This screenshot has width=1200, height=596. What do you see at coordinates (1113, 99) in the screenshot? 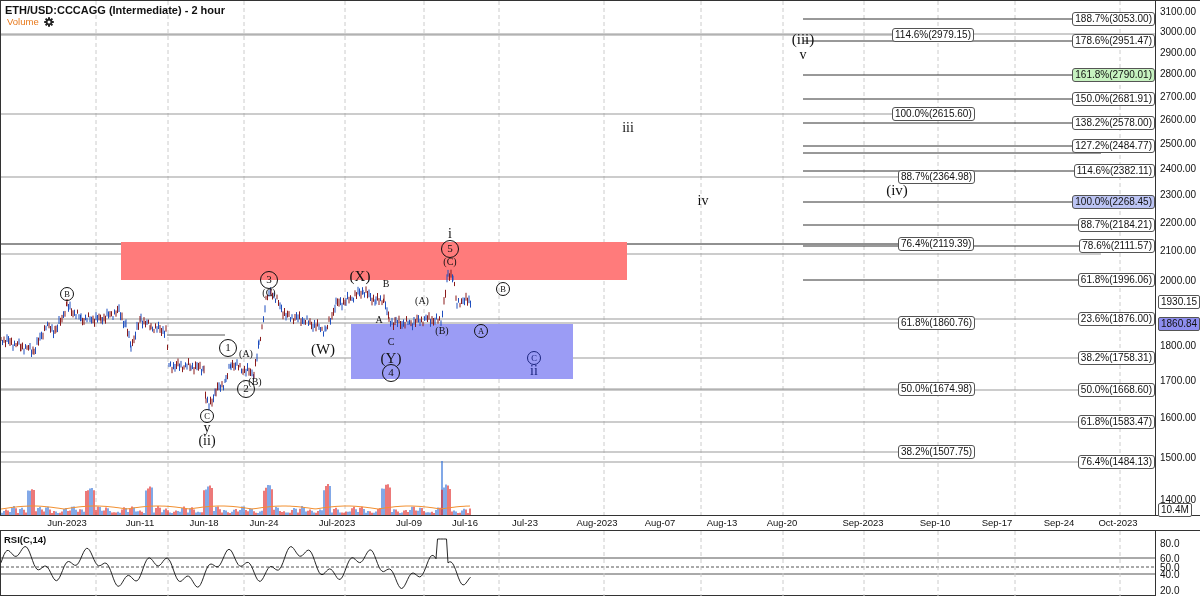
I see `fib-level-label: 150.0%(2681.91)` at bounding box center [1113, 99].